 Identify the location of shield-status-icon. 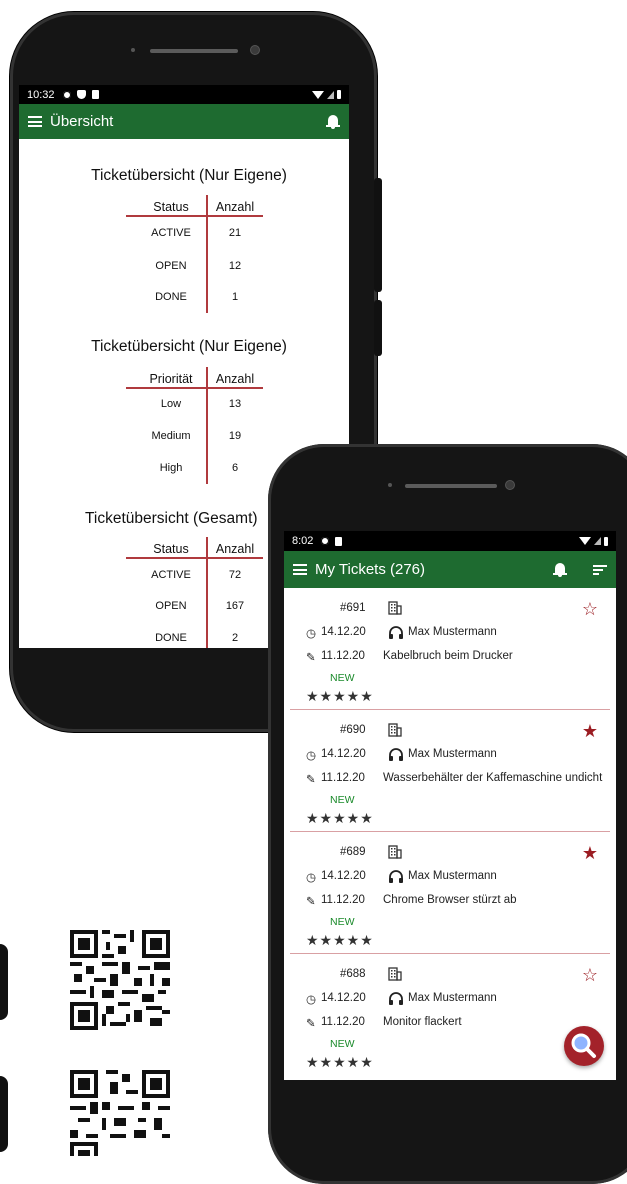
(81, 94).